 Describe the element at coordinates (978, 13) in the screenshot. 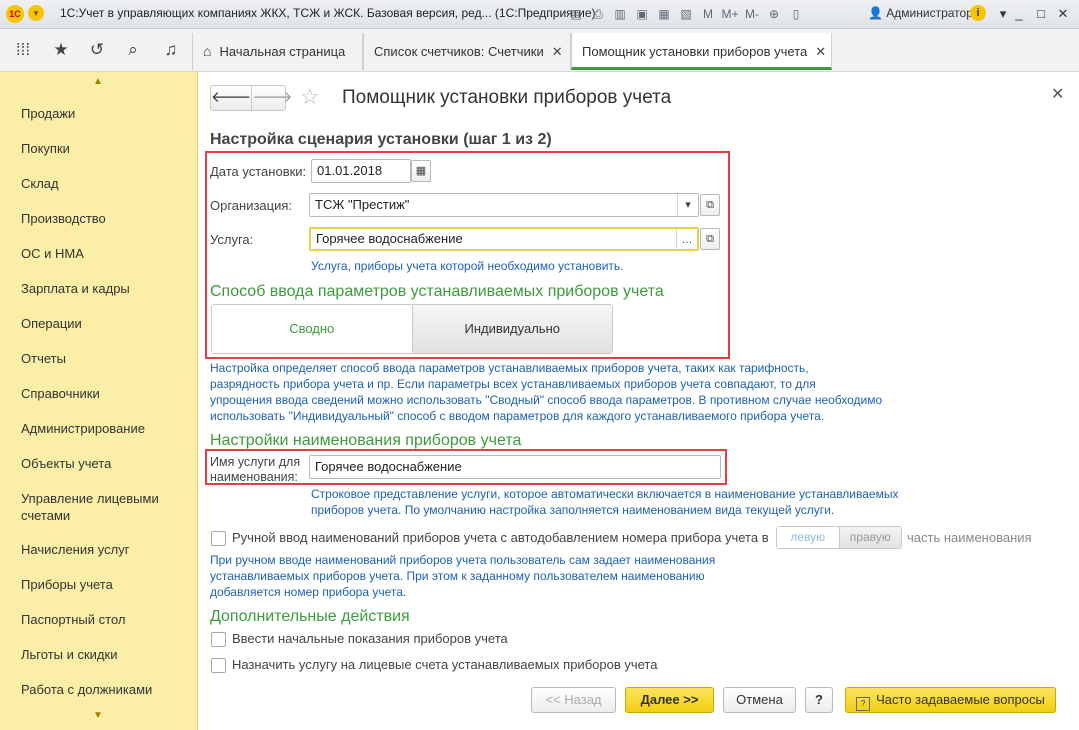

I see `info-icon: i` at that location.